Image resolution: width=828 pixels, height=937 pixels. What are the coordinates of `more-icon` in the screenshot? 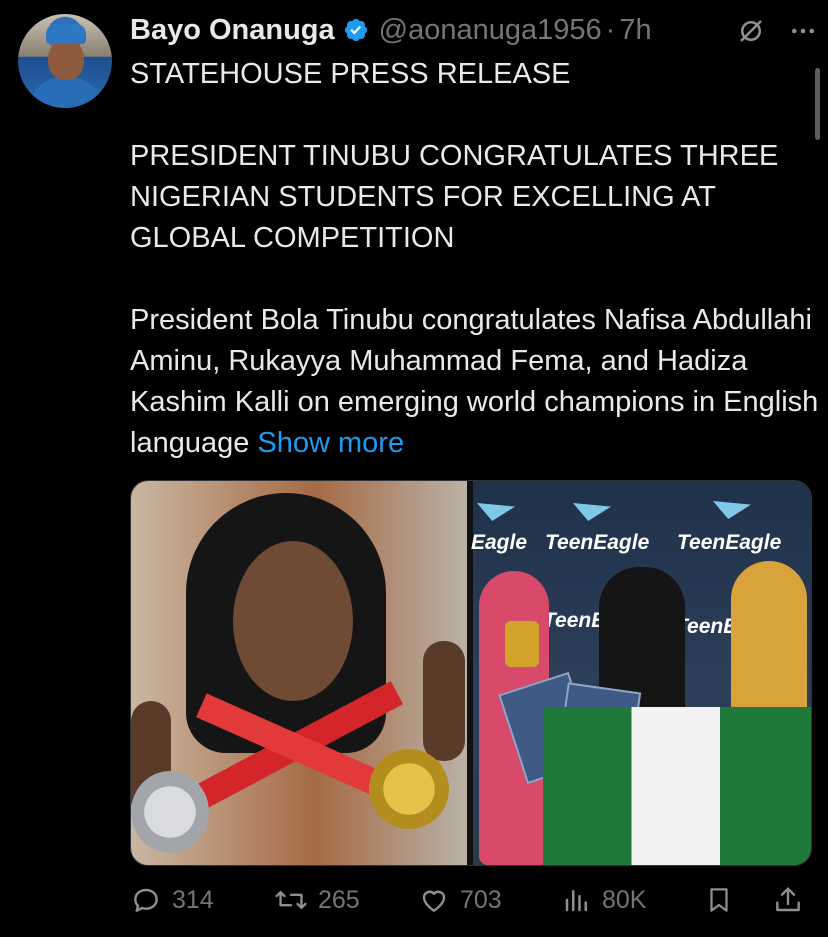 It's located at (803, 31).